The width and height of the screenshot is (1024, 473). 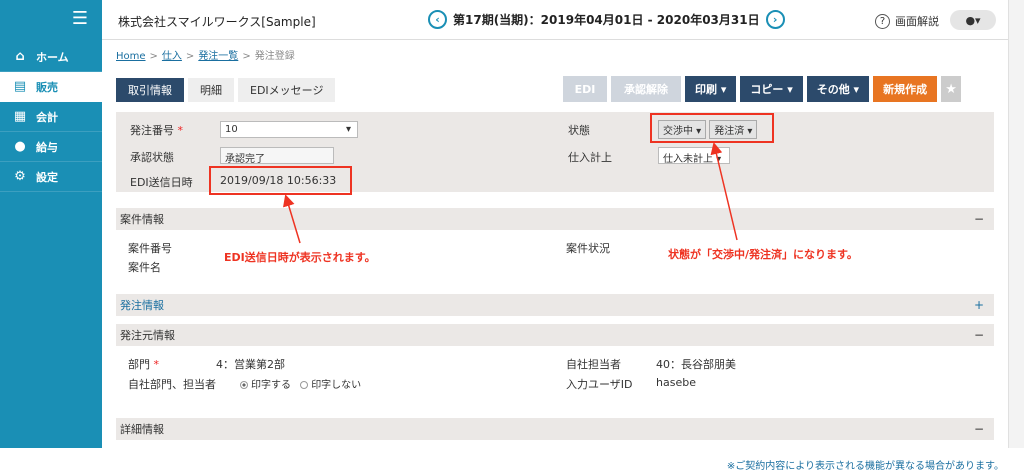 I want to click on status-arrow, so click(x=724, y=191).